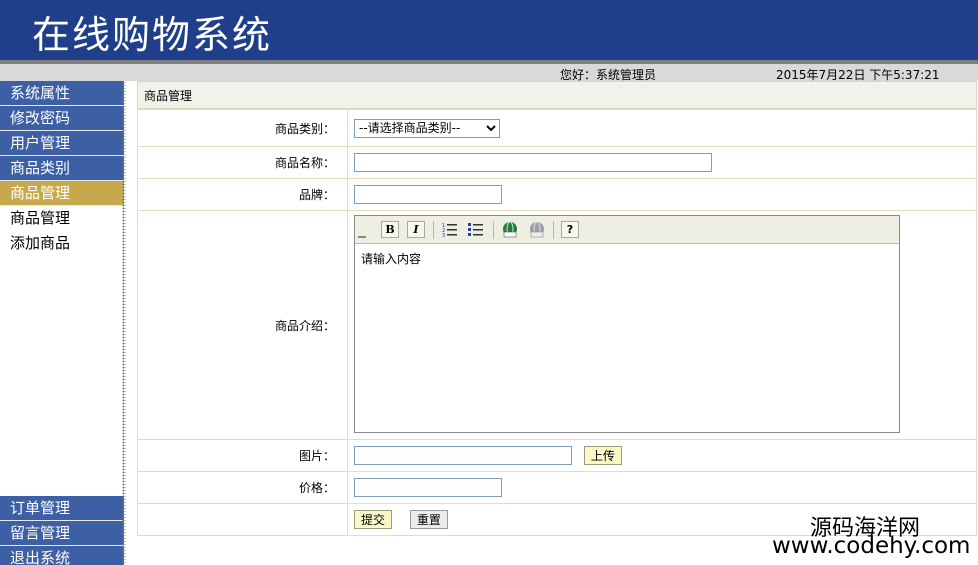 The width and height of the screenshot is (978, 565). I want to click on form-row-name: 商品名称：, so click(557, 162).